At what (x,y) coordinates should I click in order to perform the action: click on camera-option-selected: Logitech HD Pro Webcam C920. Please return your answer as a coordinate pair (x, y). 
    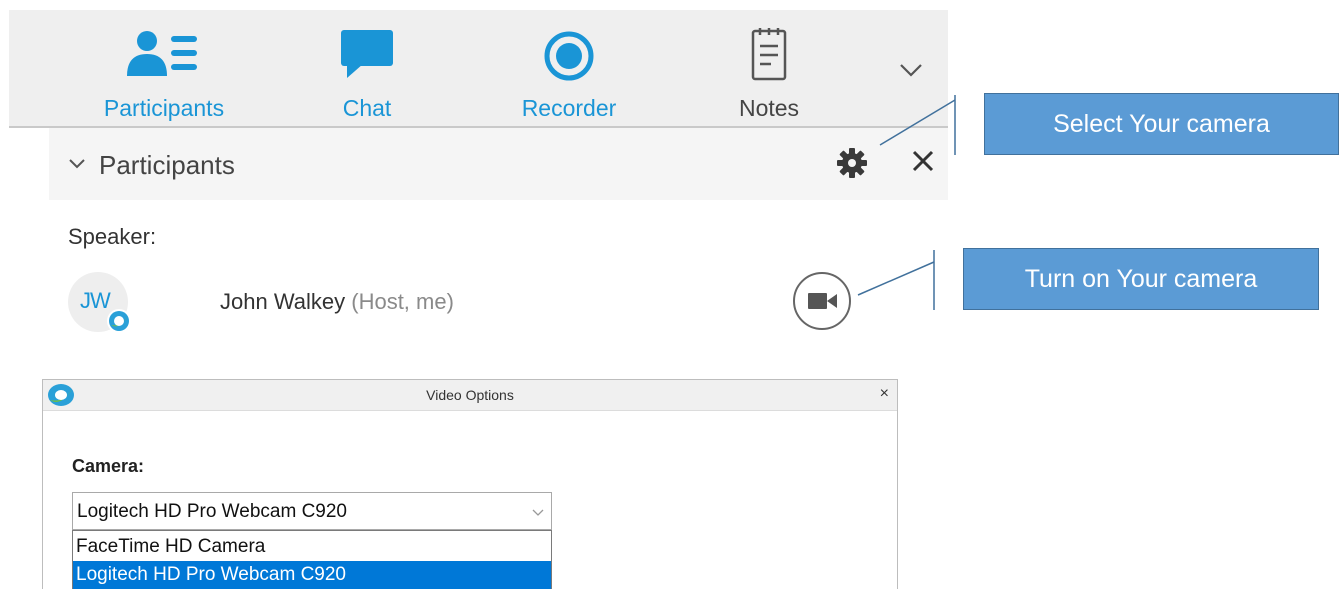
    Looking at the image, I should click on (312, 575).